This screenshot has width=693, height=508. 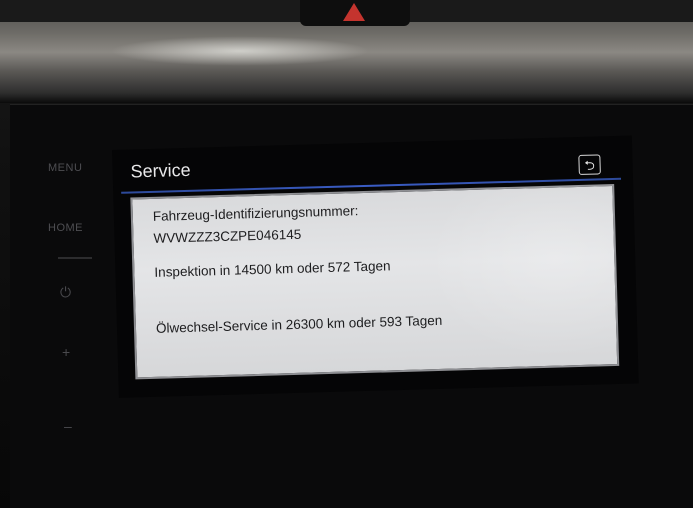 What do you see at coordinates (272, 269) in the screenshot?
I see `inspection-info: Inspektion in 14500 km oder 572 Tagen` at bounding box center [272, 269].